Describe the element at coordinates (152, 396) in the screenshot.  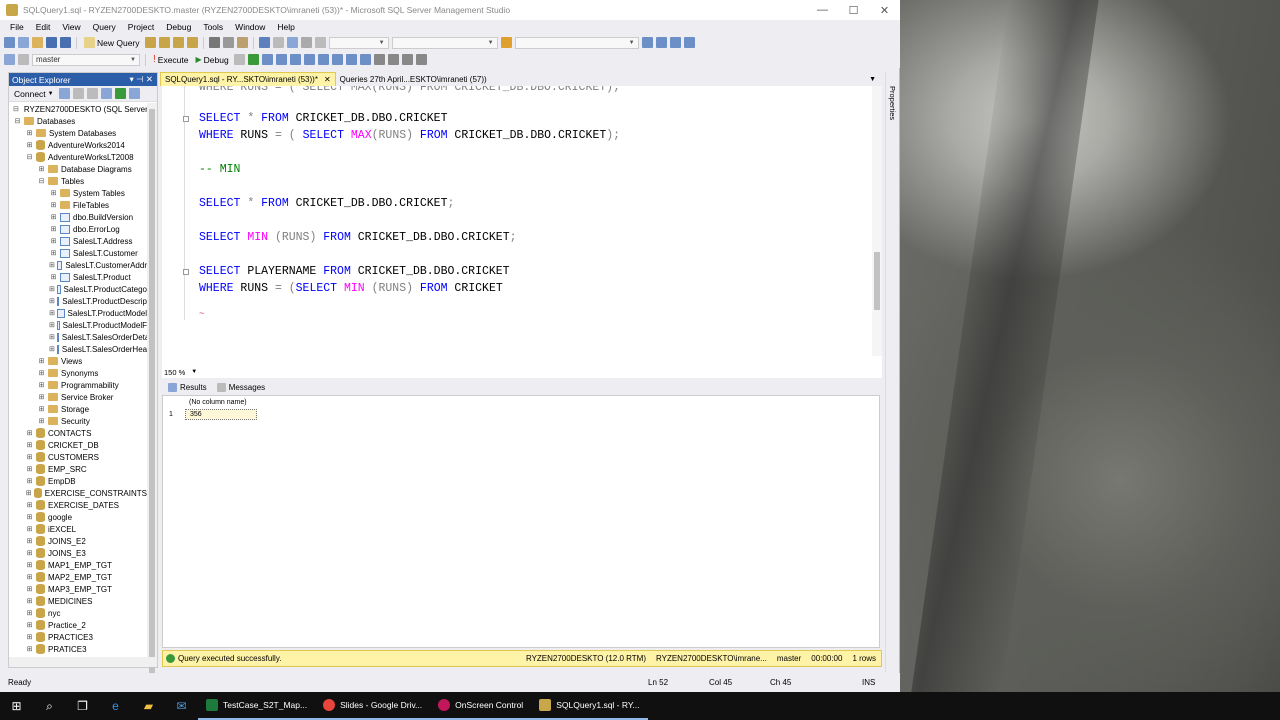
I see `tree-scroll-thumb` at that location.